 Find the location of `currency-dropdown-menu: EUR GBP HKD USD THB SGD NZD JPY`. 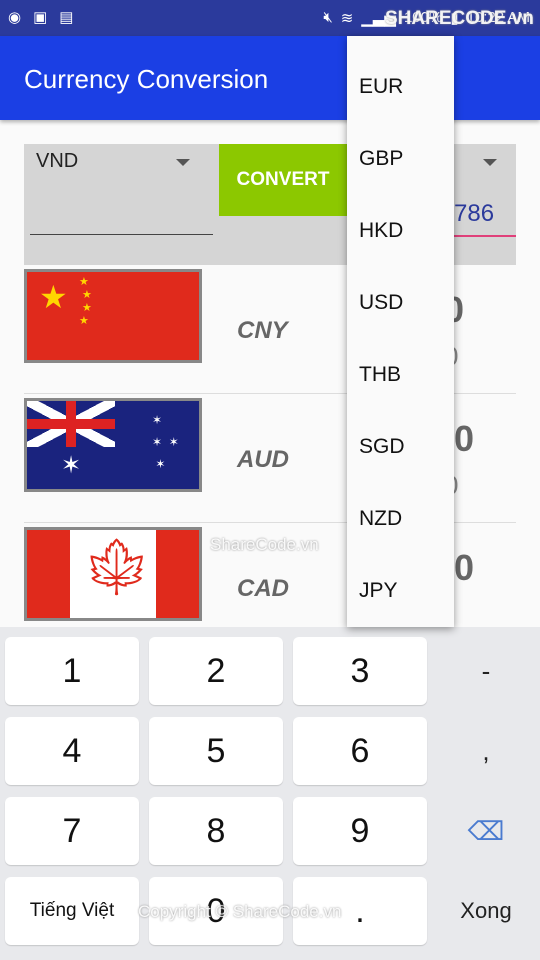

currency-dropdown-menu: EUR GBP HKD USD THB SGD NZD JPY is located at coordinates (400, 331).